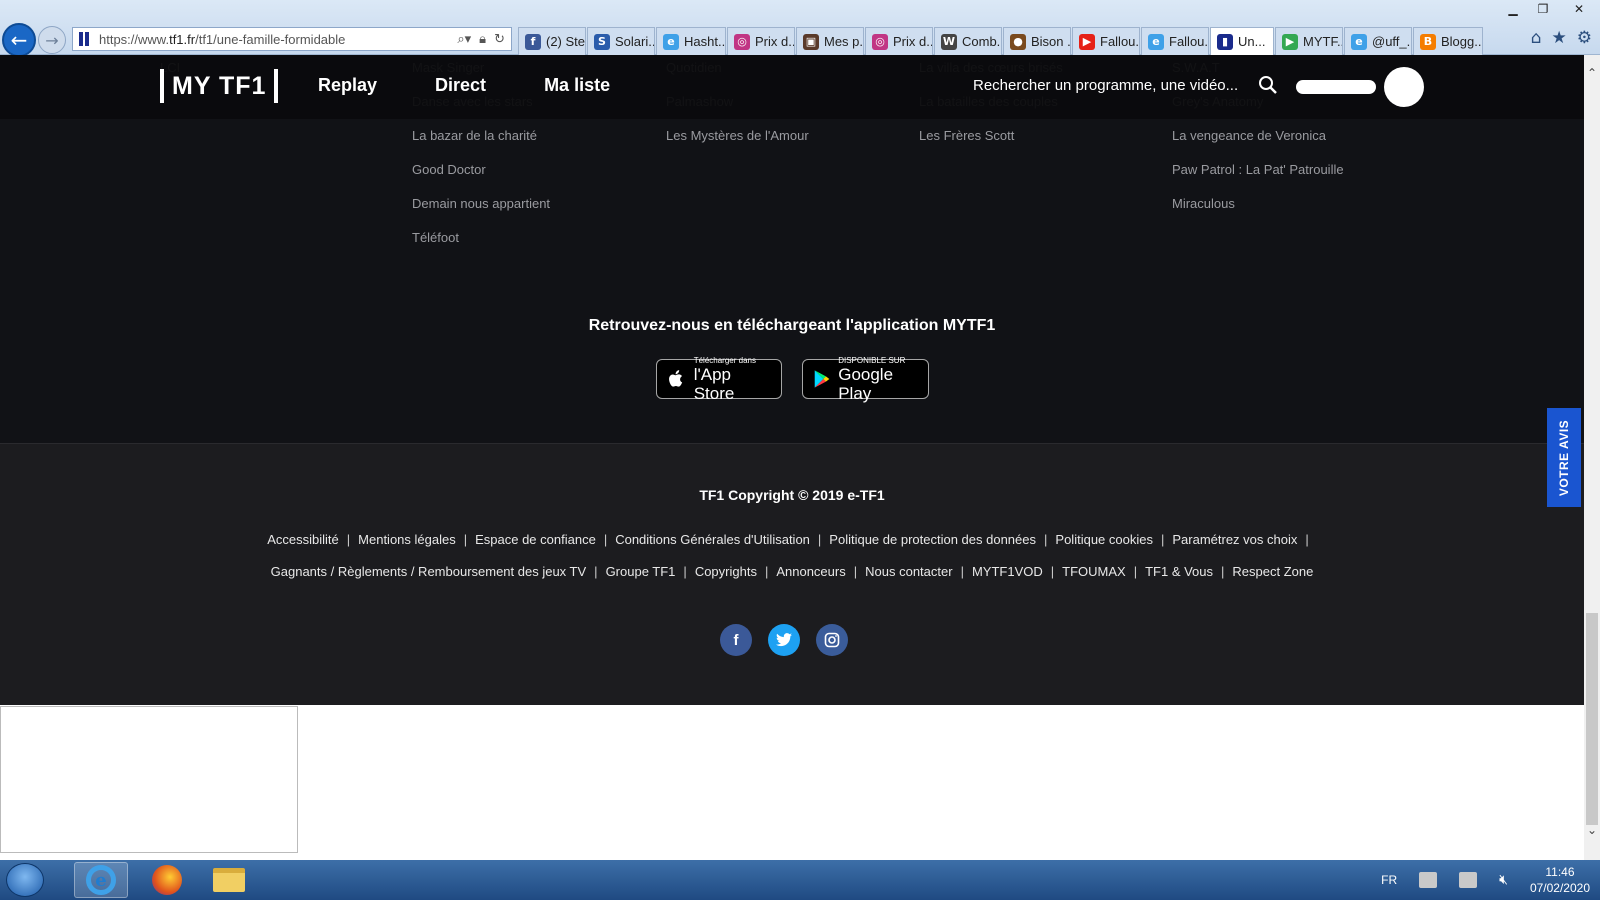  Describe the element at coordinates (1272, 41) in the screenshot. I see `close-tab-icon: ✕` at that location.